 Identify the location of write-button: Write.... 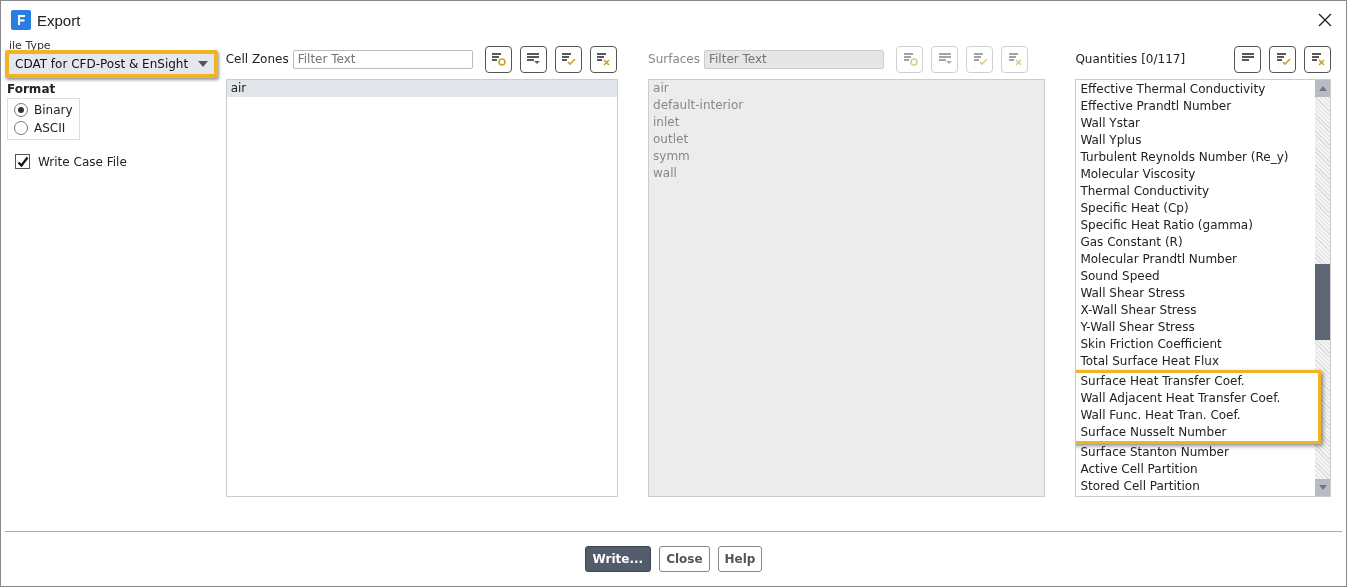
(618, 559).